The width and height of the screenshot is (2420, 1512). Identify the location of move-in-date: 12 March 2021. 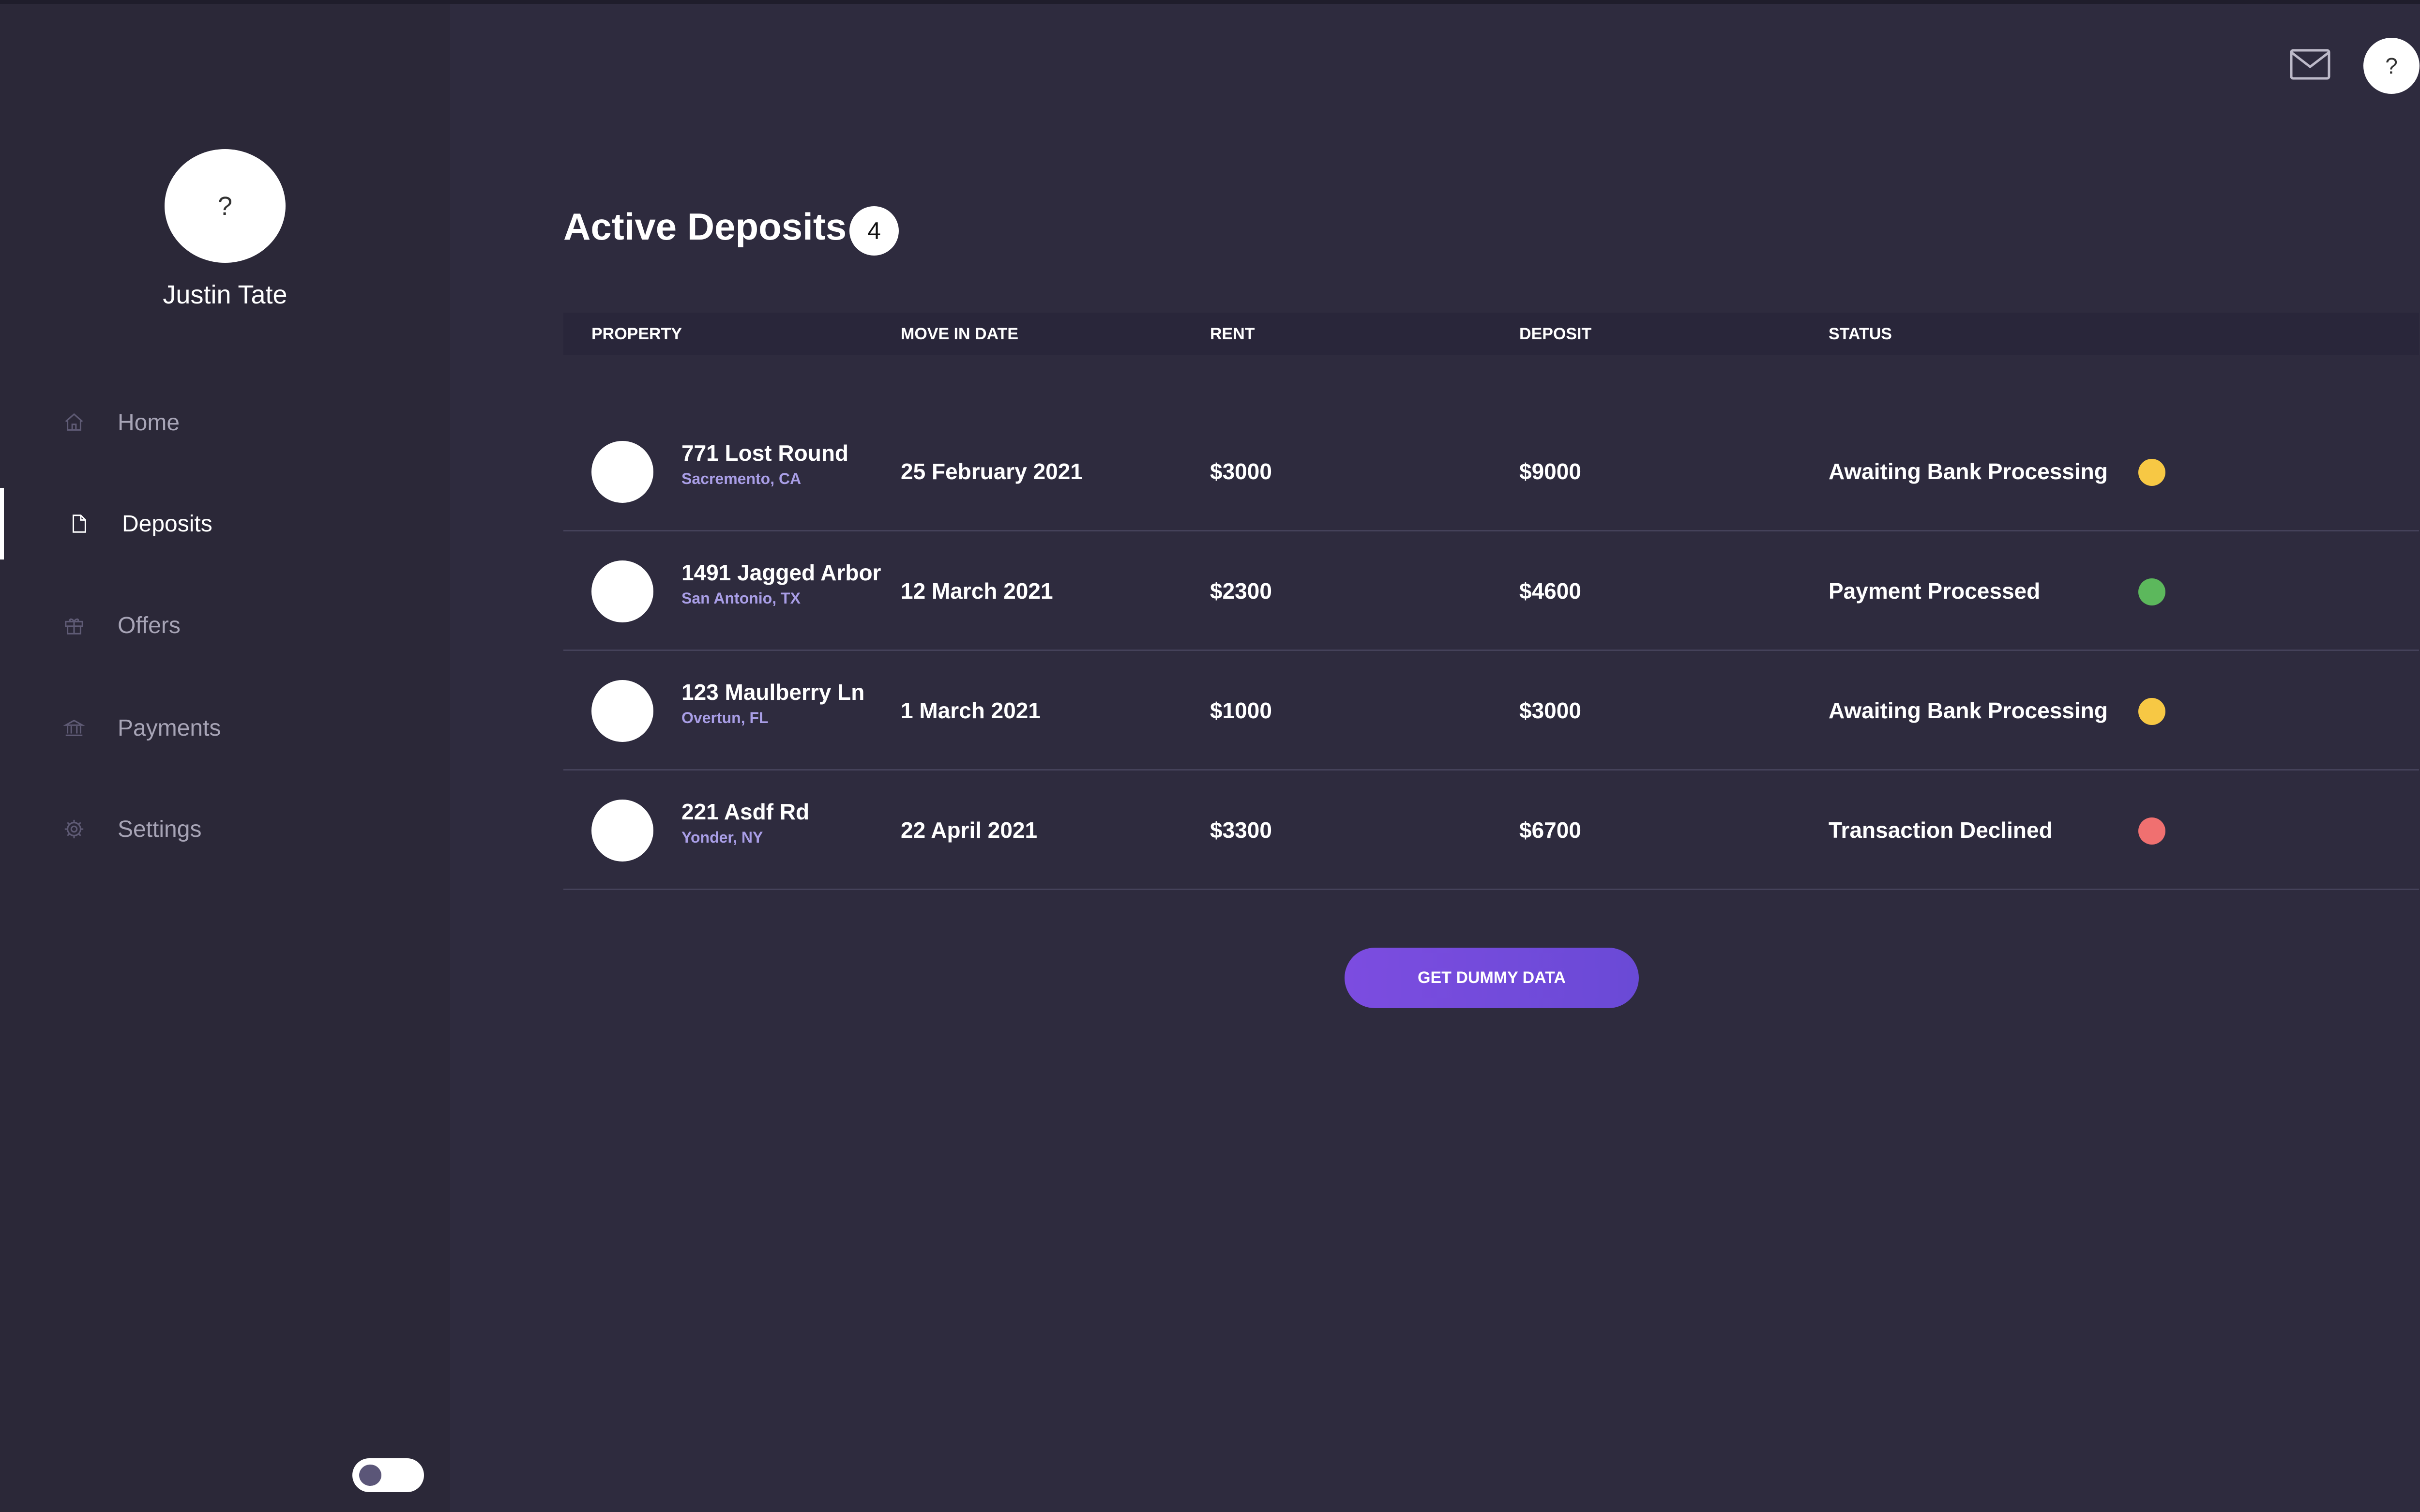
(977, 591).